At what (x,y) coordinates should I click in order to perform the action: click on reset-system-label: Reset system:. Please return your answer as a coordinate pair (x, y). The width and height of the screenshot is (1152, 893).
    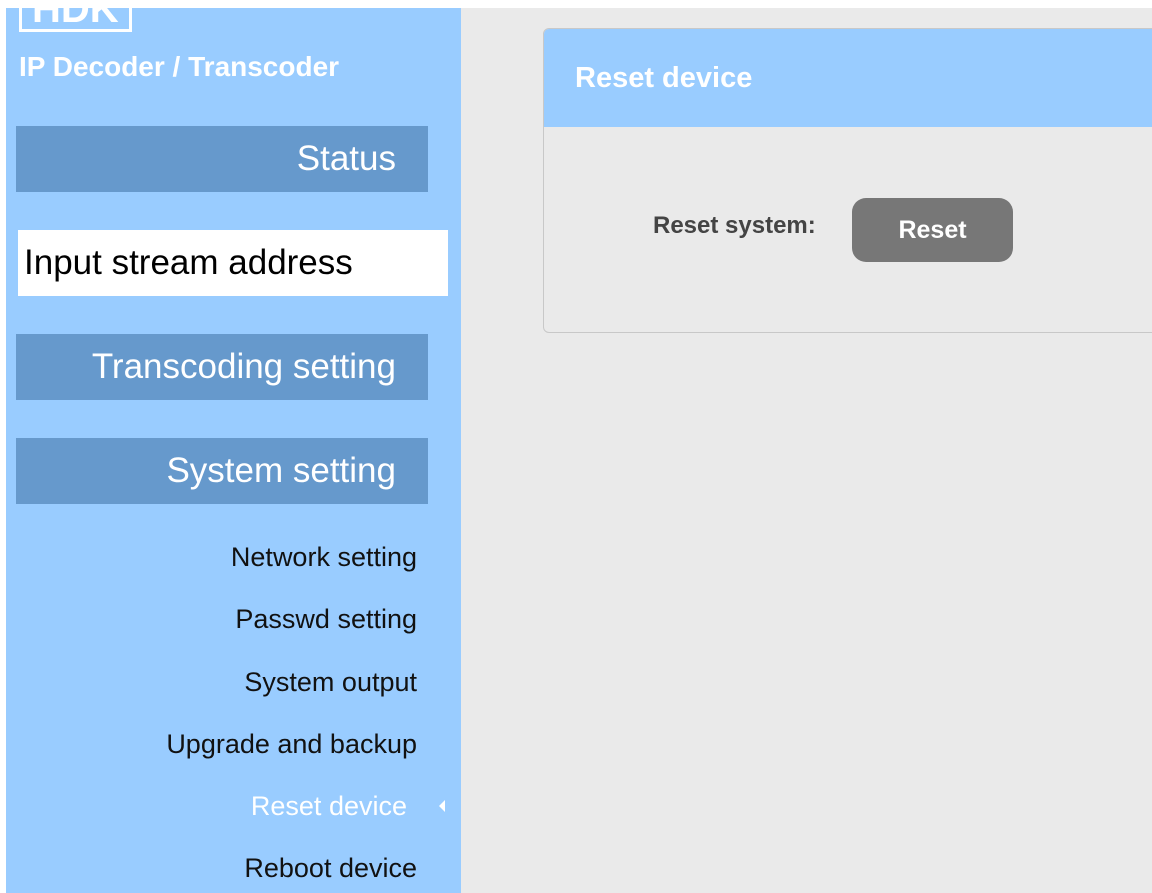
    Looking at the image, I should click on (734, 225).